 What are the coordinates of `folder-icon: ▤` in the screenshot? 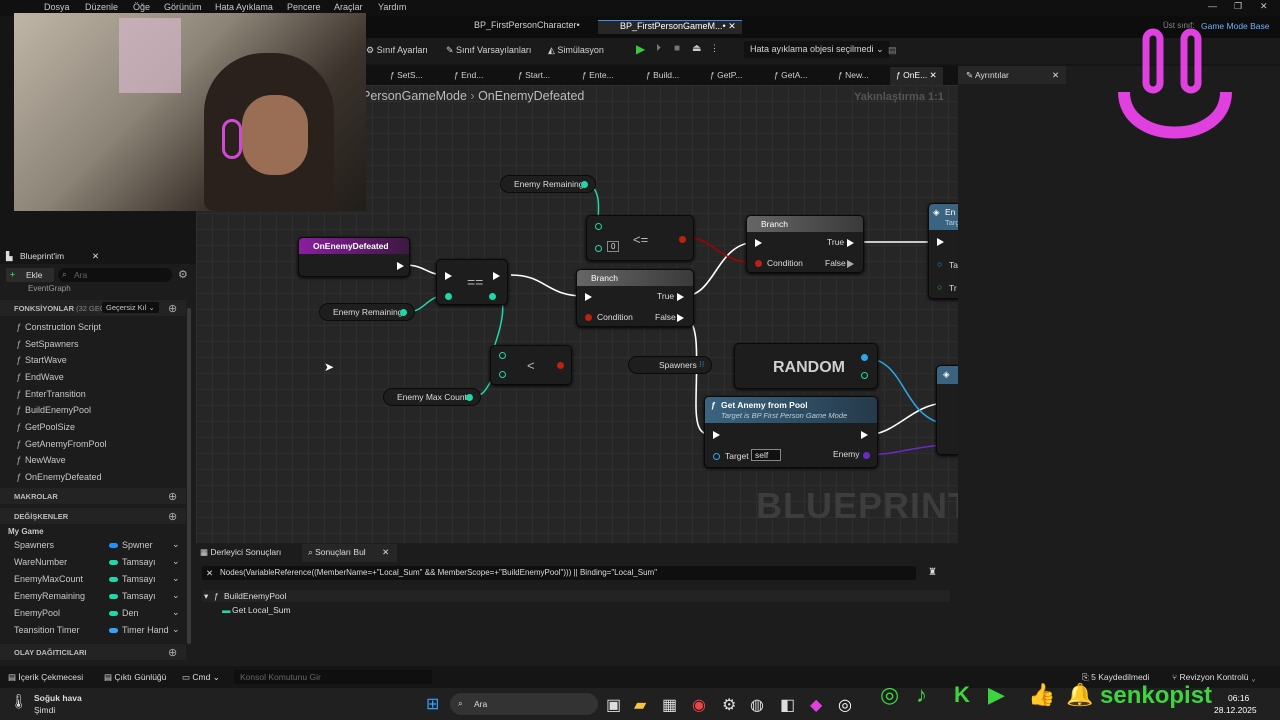 It's located at (892, 50).